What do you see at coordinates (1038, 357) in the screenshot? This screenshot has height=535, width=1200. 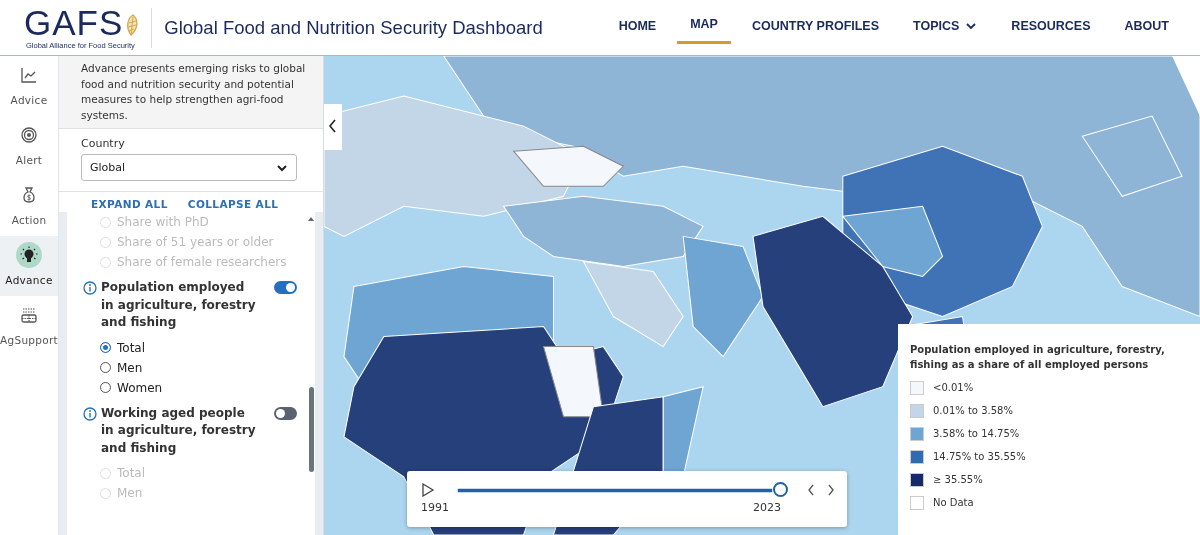 I see `legend-title: Population employed in agriculture, forestry, fishing as a share of all employed persons` at bounding box center [1038, 357].